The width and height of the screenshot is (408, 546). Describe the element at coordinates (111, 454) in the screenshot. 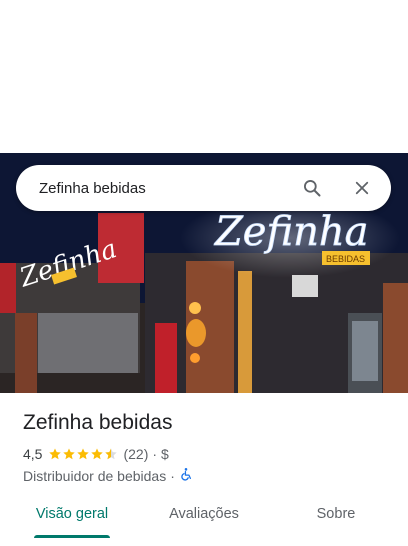

I see `half-star-icon` at that location.